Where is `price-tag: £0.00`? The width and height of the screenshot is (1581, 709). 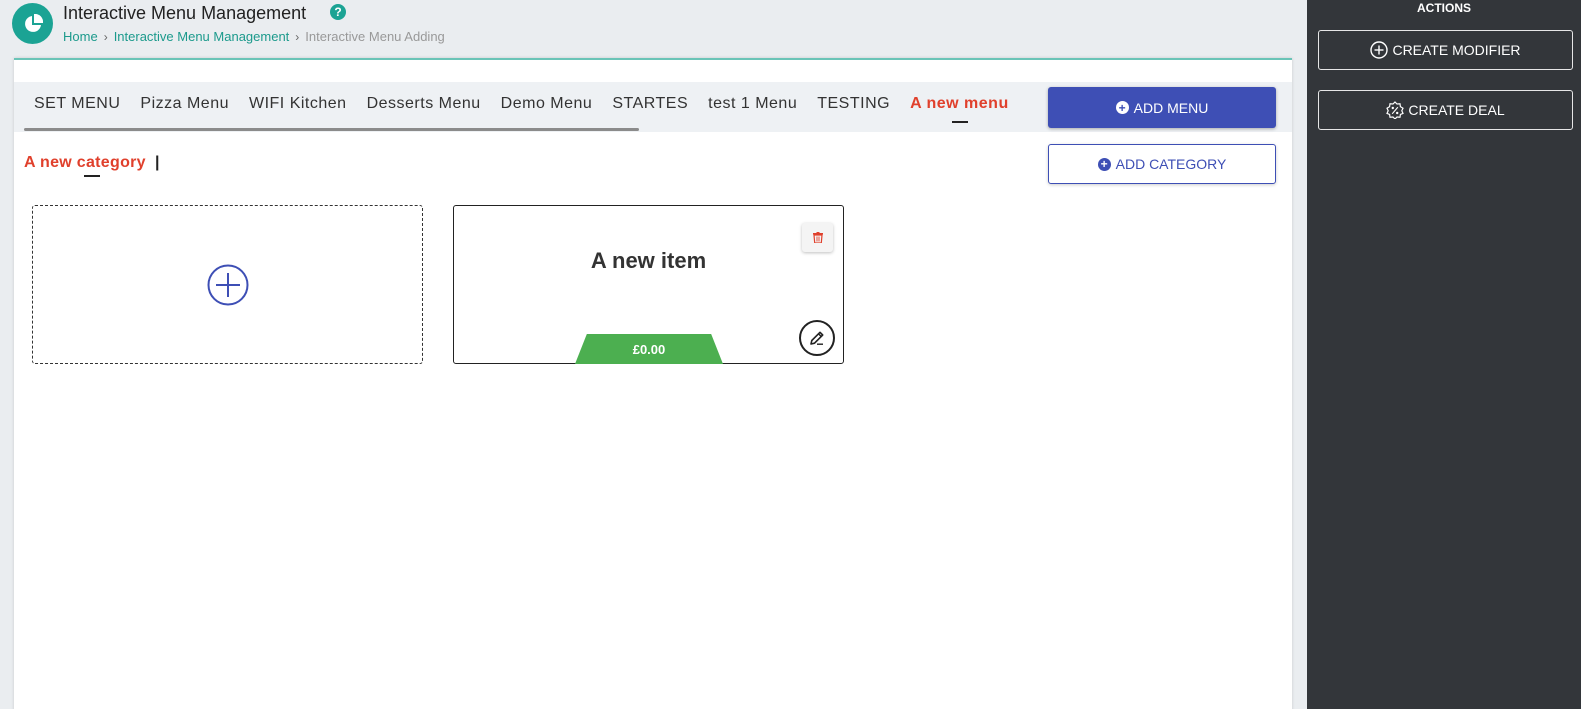
price-tag: £0.00 is located at coordinates (649, 349).